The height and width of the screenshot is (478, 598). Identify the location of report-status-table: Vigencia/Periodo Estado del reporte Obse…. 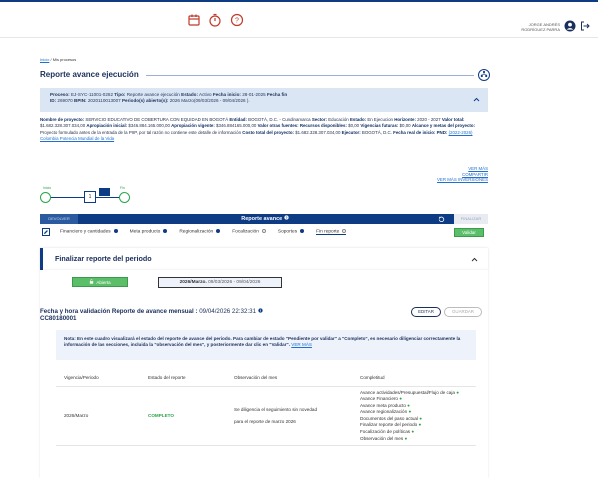
(266, 408).